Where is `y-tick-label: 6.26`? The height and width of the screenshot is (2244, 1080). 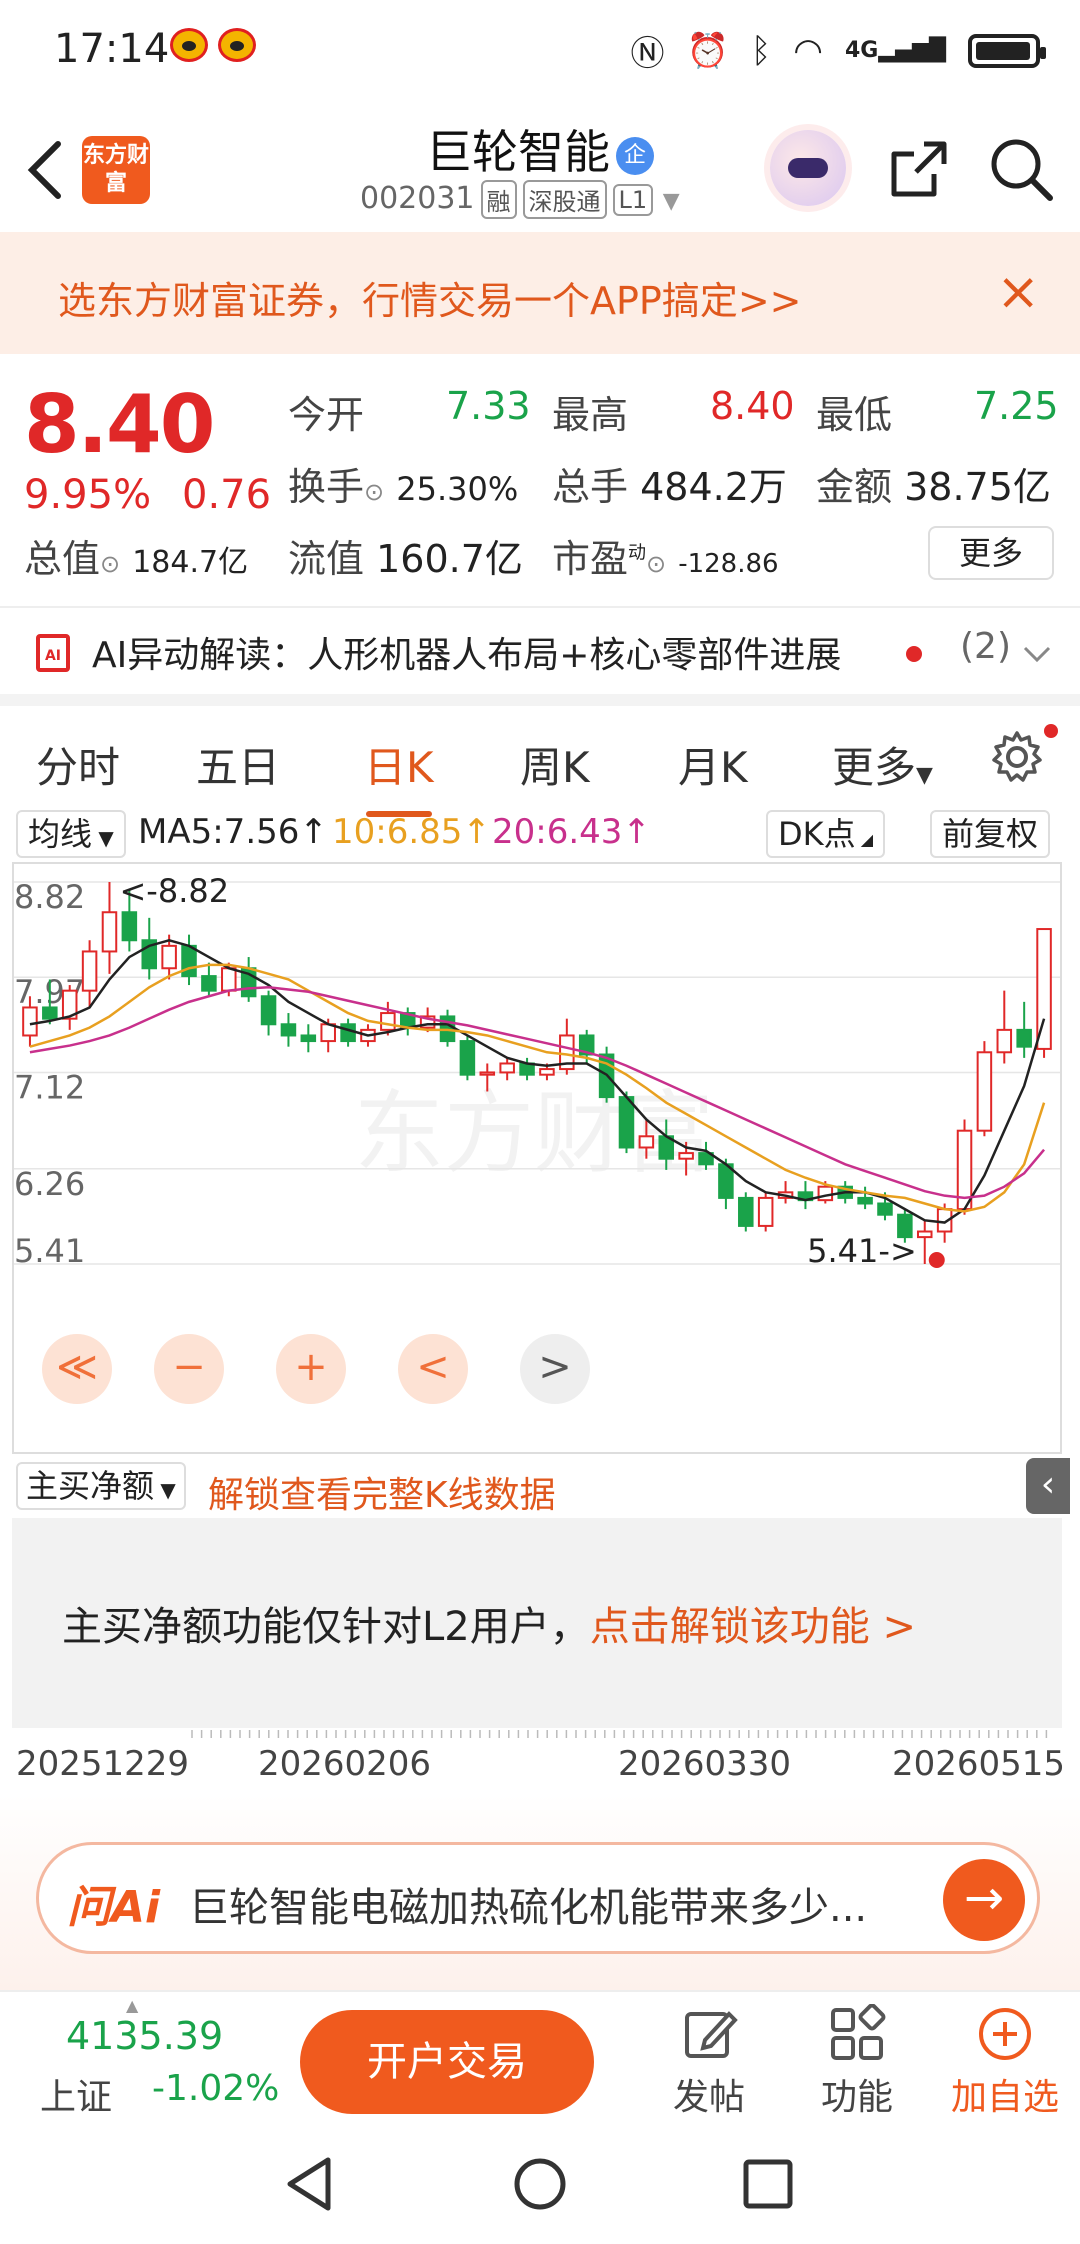 y-tick-label: 6.26 is located at coordinates (49, 1184).